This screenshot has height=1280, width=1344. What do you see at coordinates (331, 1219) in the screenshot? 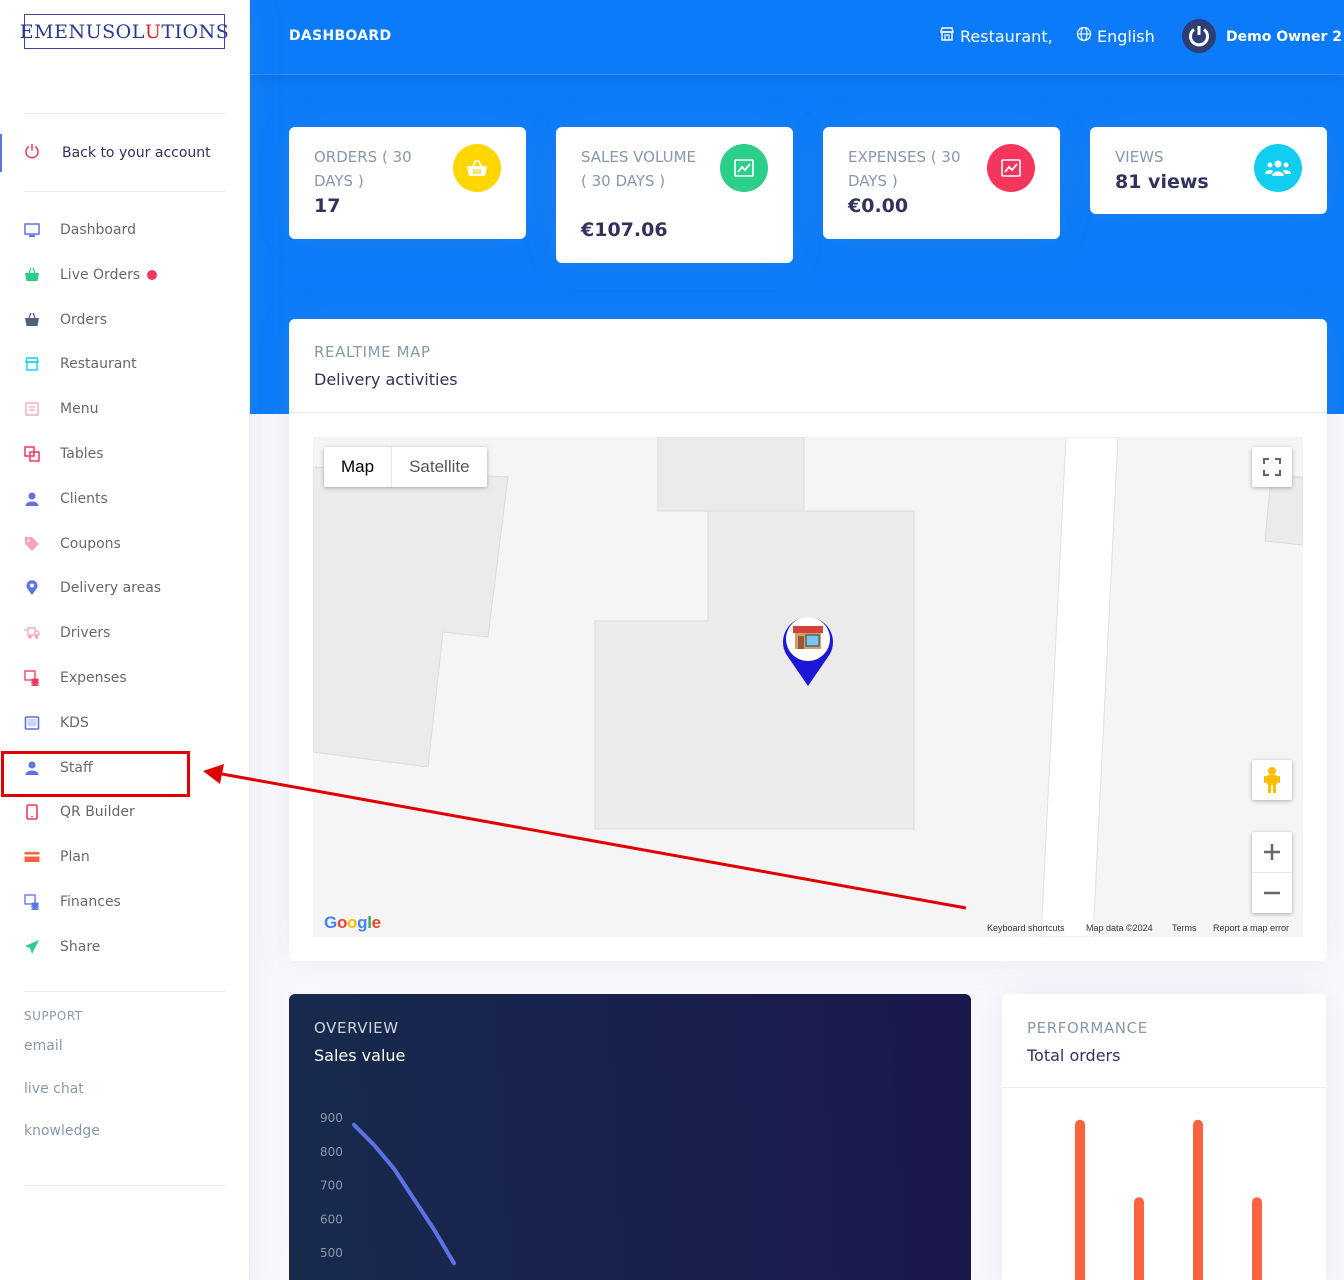
I see `y-tick-label: 600` at bounding box center [331, 1219].